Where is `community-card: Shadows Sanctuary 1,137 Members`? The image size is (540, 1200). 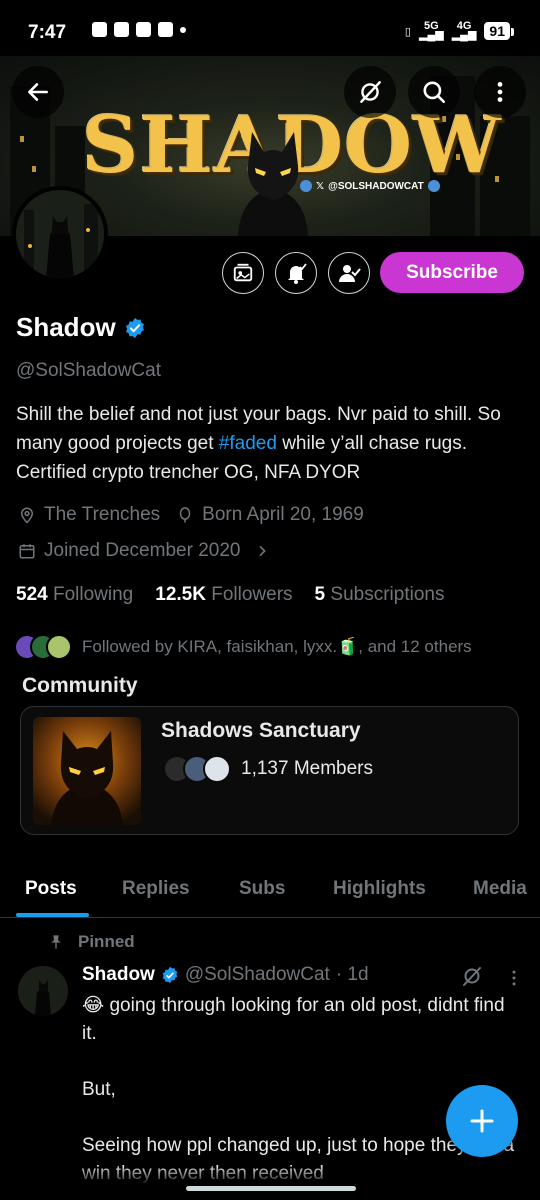
community-card: Shadows Sanctuary 1,137 Members is located at coordinates (269, 770).